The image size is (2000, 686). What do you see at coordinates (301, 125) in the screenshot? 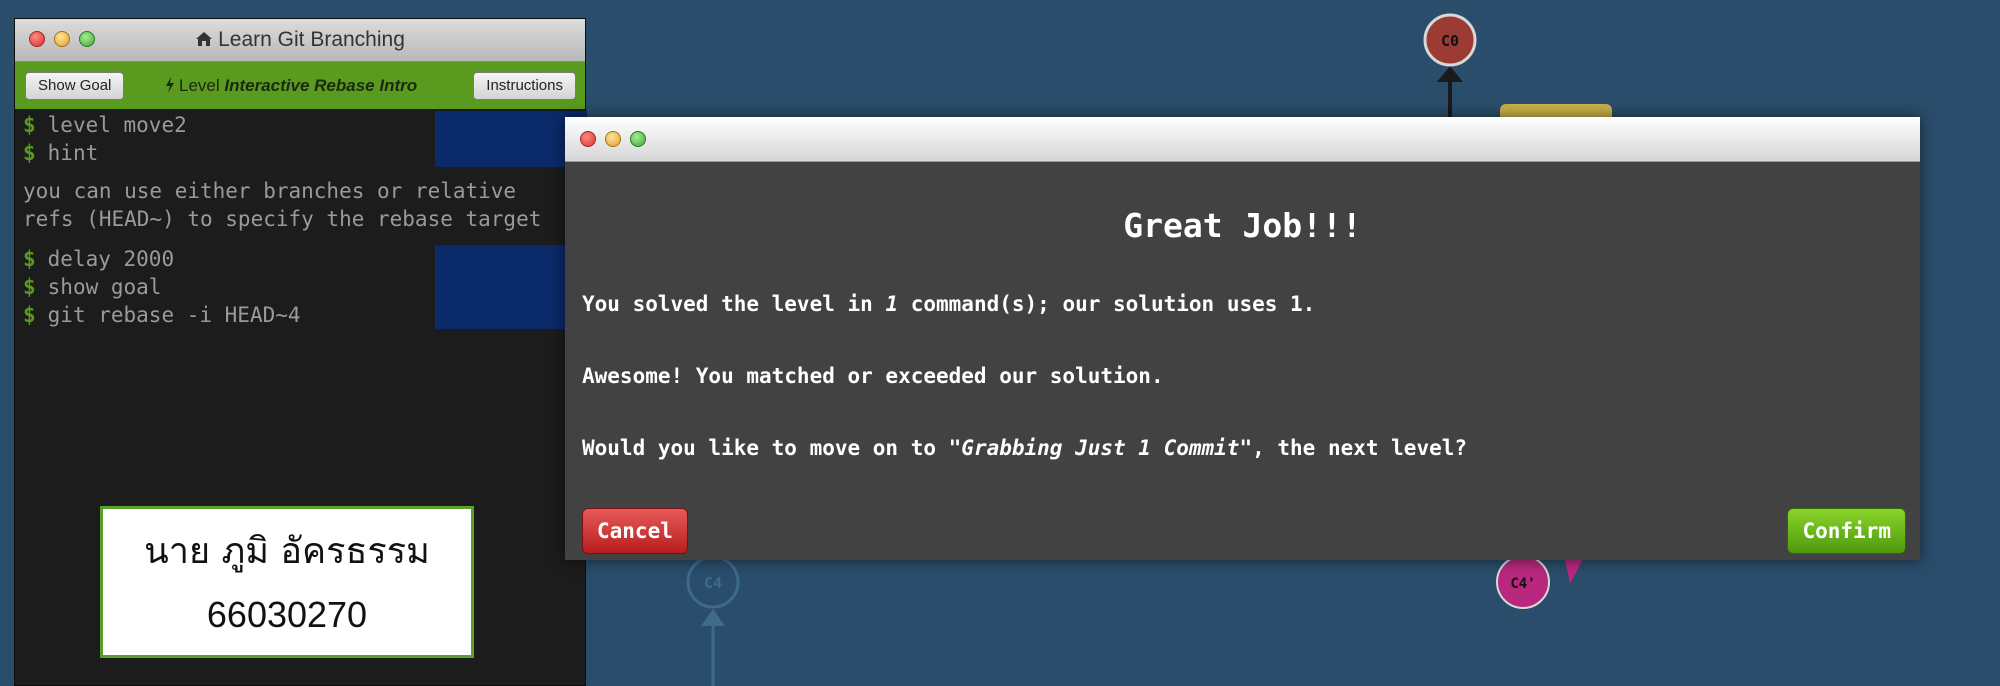
I see `command-line: $ level move2` at bounding box center [301, 125].